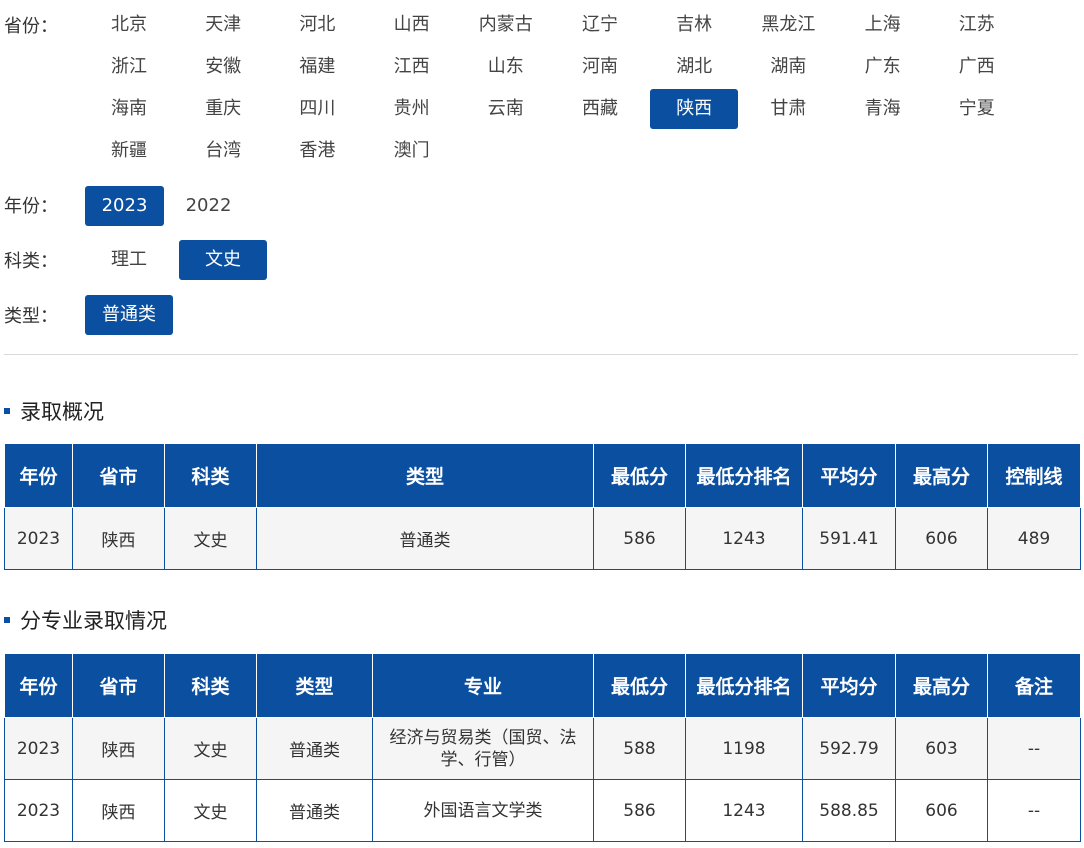  Describe the element at coordinates (639, 748) in the screenshot. I see `table-cell: 588` at that location.